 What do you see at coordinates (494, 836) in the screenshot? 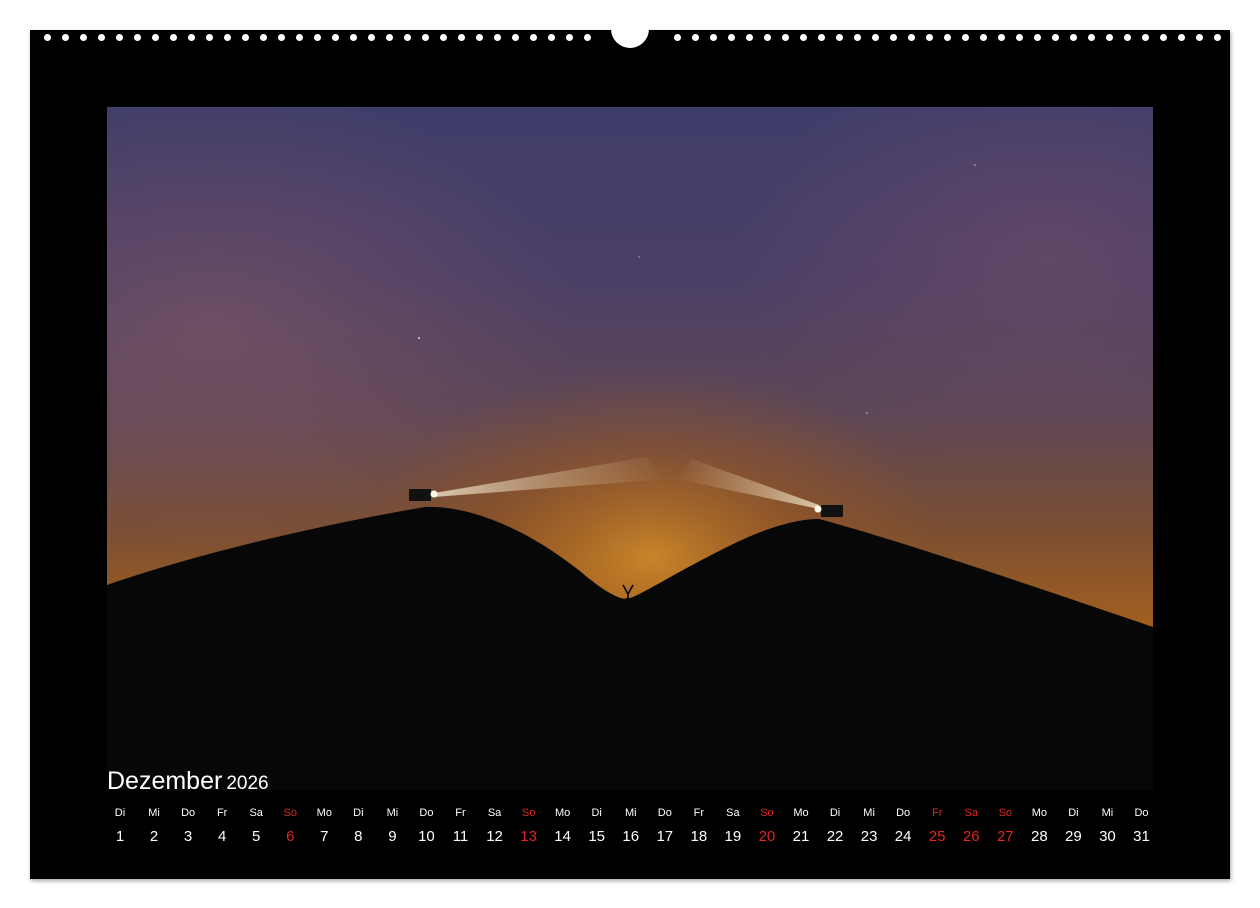
I see `day-number: 12` at bounding box center [494, 836].